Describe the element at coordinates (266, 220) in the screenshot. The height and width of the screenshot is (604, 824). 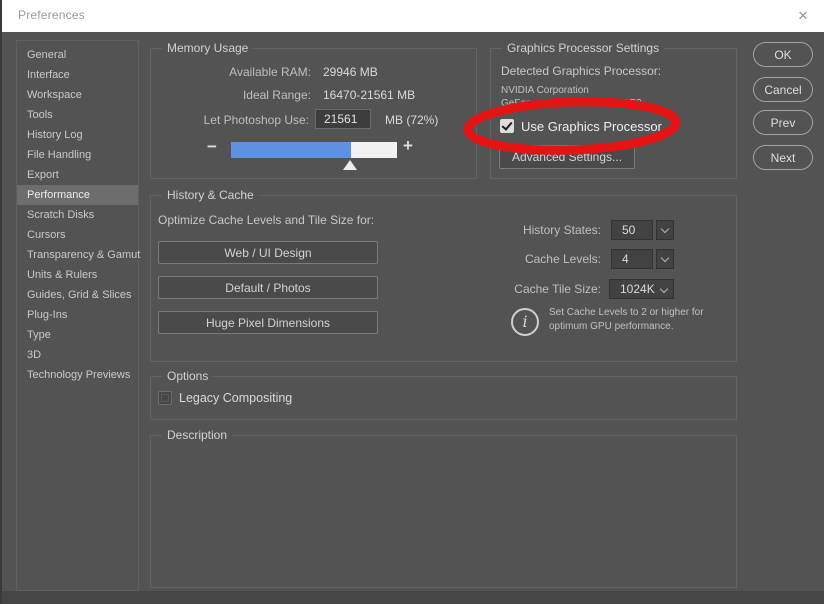
I see `optimize-cache-label: Optimize Cache Levels and Tile Size for:` at that location.